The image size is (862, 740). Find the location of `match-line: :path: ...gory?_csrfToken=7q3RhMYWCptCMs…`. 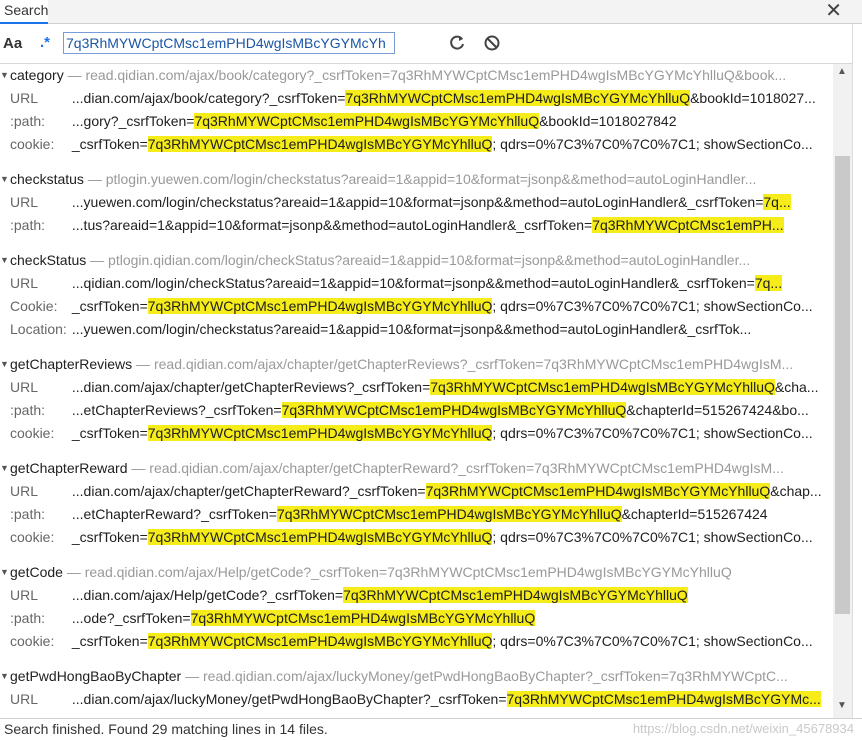

match-line: :path: ...gory?_csrfToken=7q3RhMYWCptCMs… is located at coordinates (415, 121).